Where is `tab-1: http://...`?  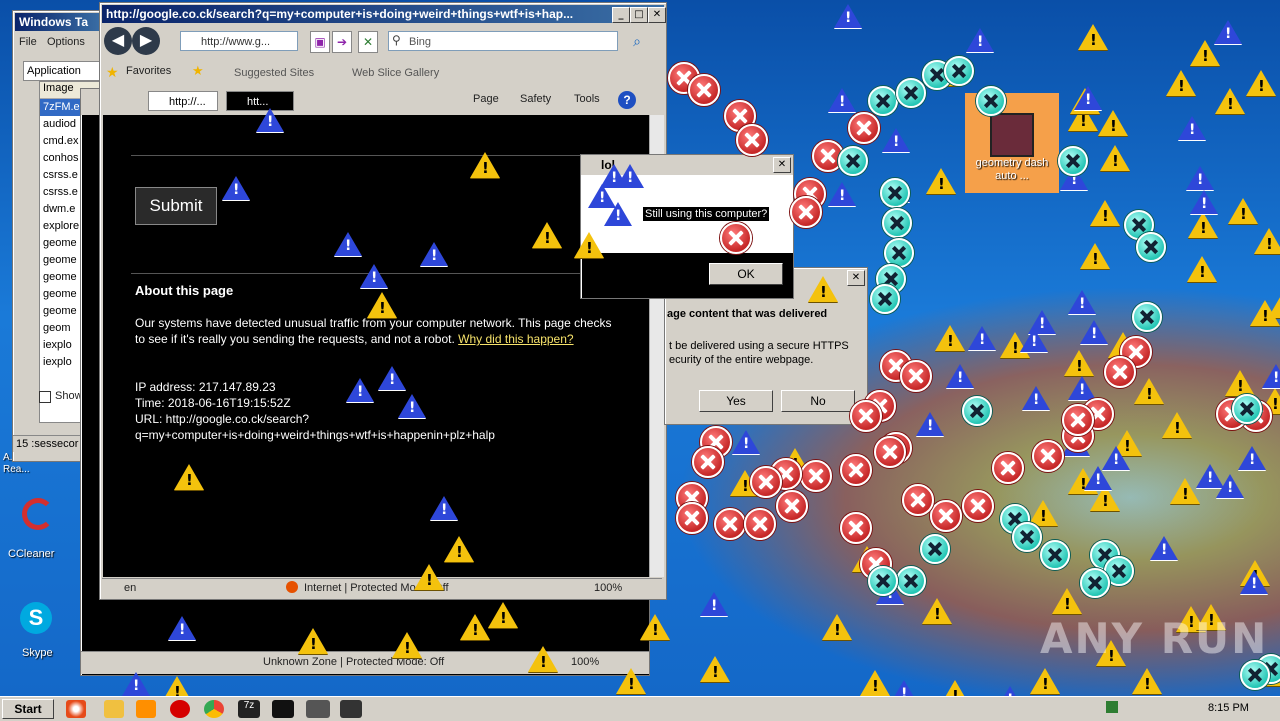
tab-1: http://... is located at coordinates (183, 101).